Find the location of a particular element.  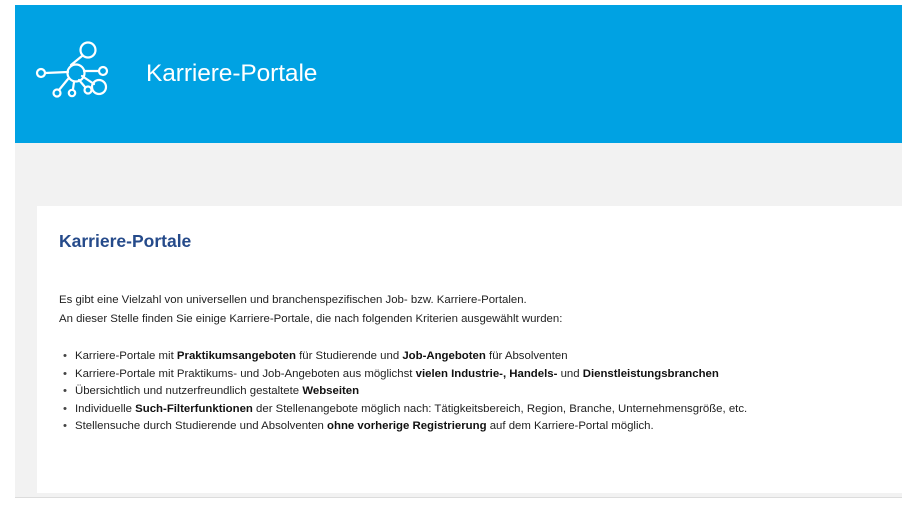

criteria-emphasis: Dienstleistungsbranchen is located at coordinates (650, 373).